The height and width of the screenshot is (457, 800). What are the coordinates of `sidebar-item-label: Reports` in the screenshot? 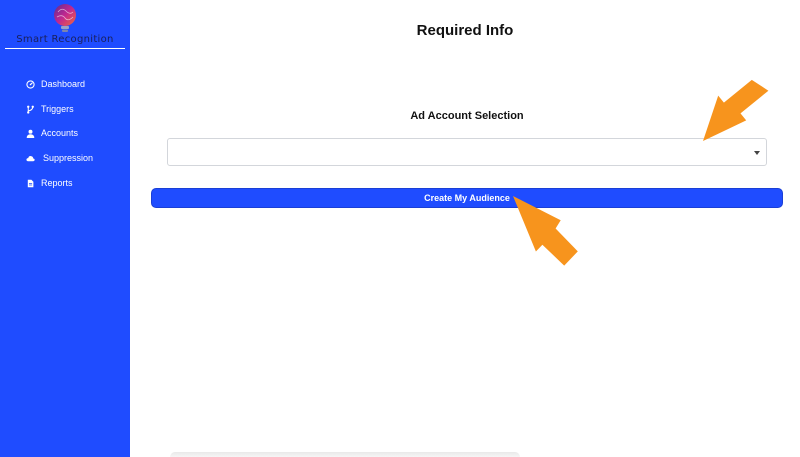 It's located at (57, 183).